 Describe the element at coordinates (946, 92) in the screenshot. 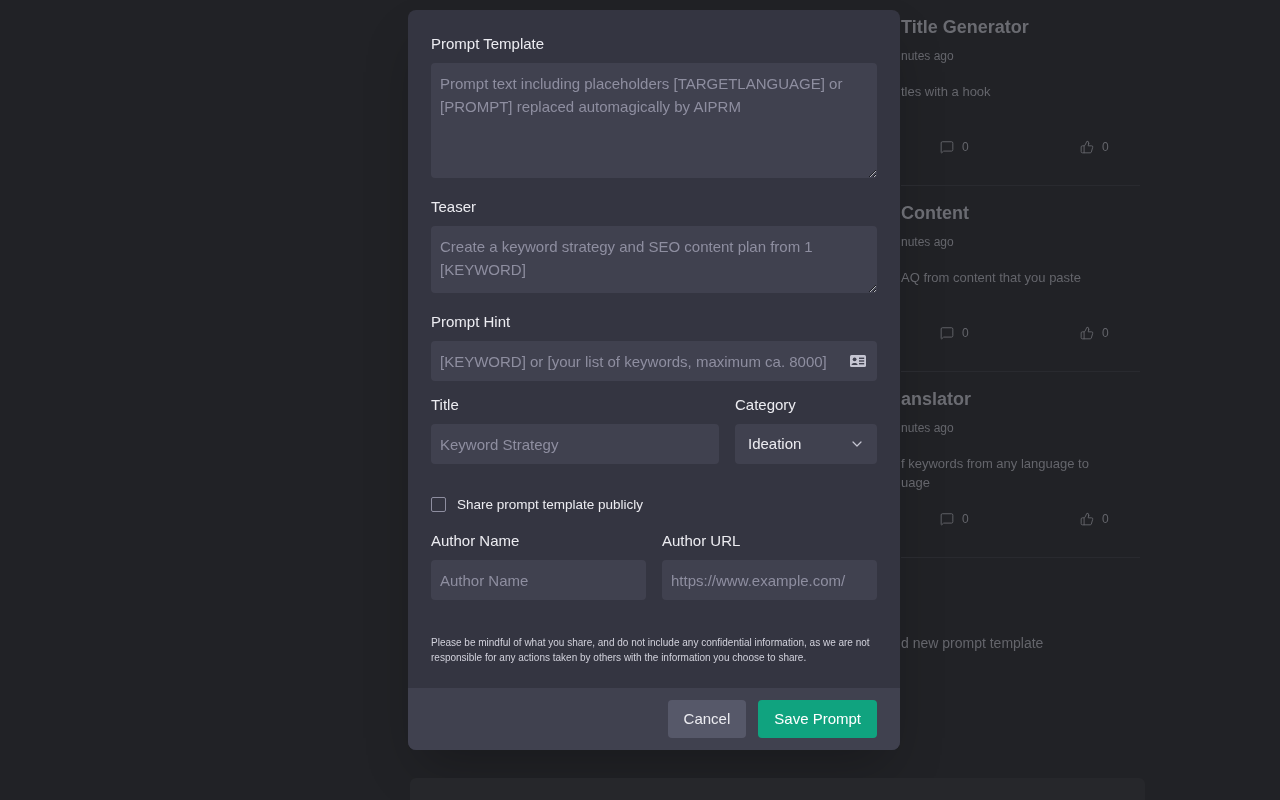

I see `card-description: tles with a hook` at that location.